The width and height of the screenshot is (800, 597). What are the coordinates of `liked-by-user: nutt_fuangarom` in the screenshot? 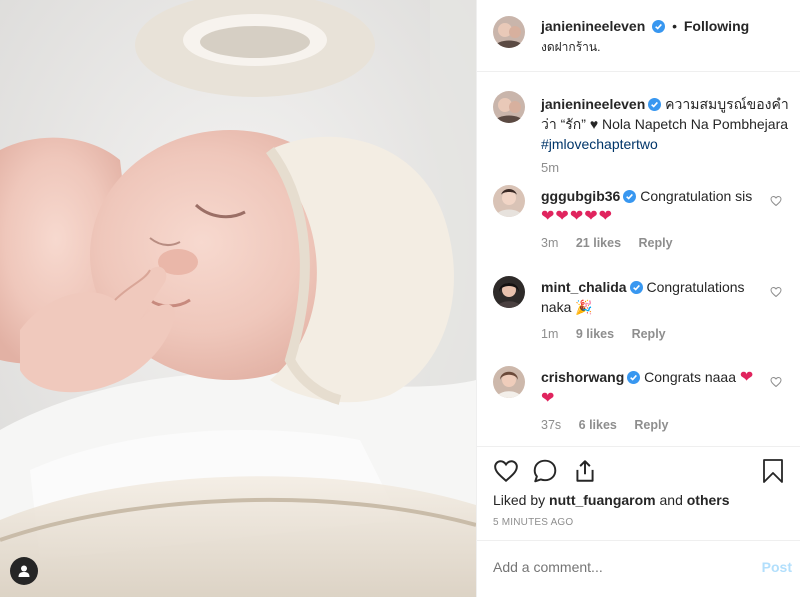 It's located at (602, 500).